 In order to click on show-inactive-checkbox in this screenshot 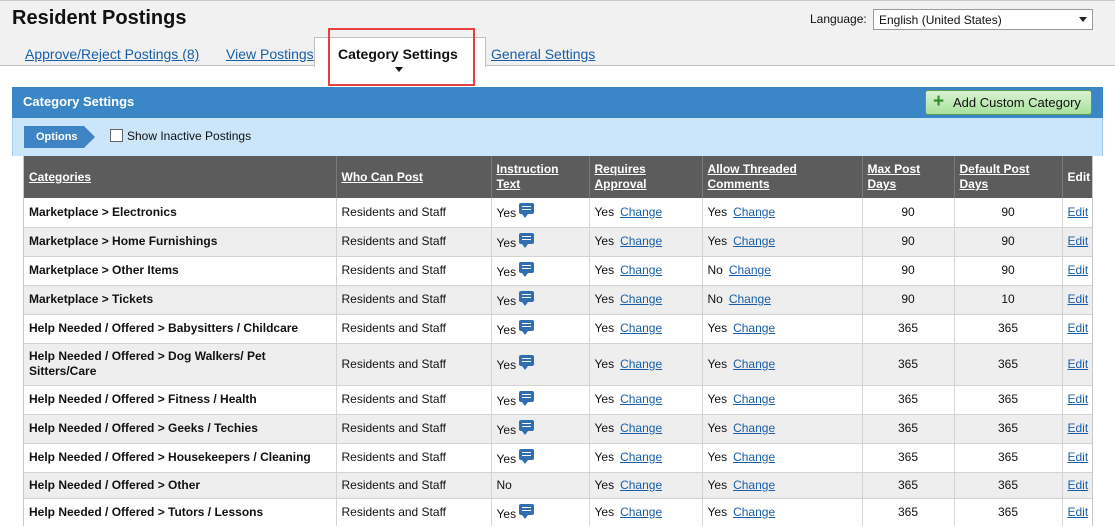, I will do `click(116, 135)`.